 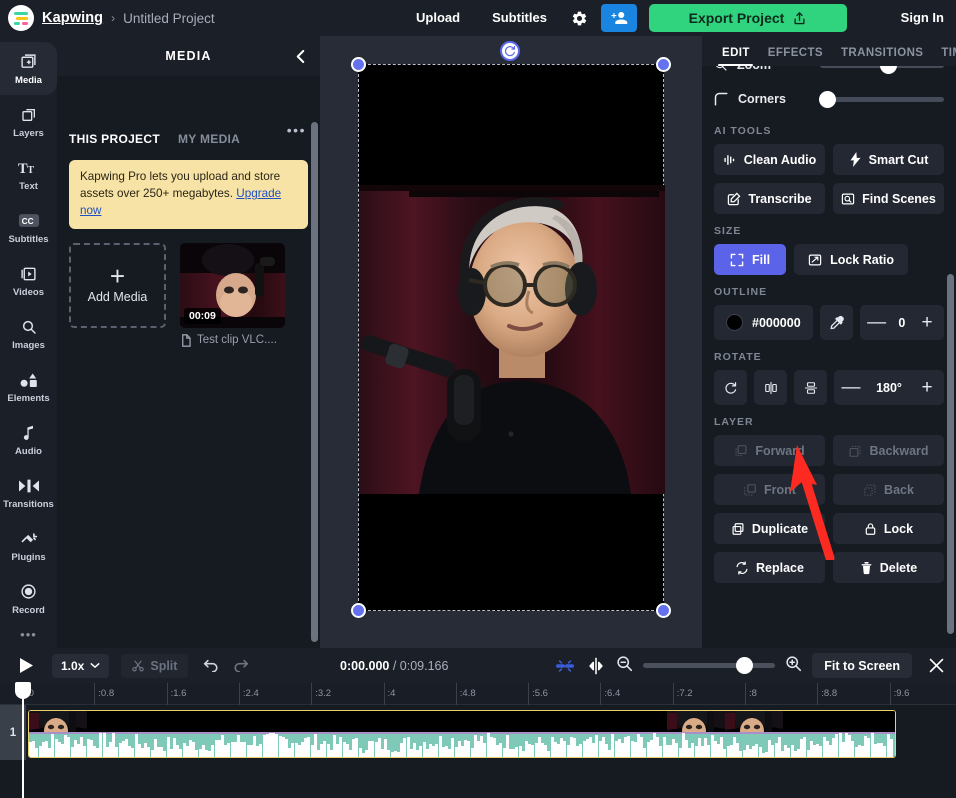 I want to click on rail-more-icon: •••, so click(x=28, y=634).